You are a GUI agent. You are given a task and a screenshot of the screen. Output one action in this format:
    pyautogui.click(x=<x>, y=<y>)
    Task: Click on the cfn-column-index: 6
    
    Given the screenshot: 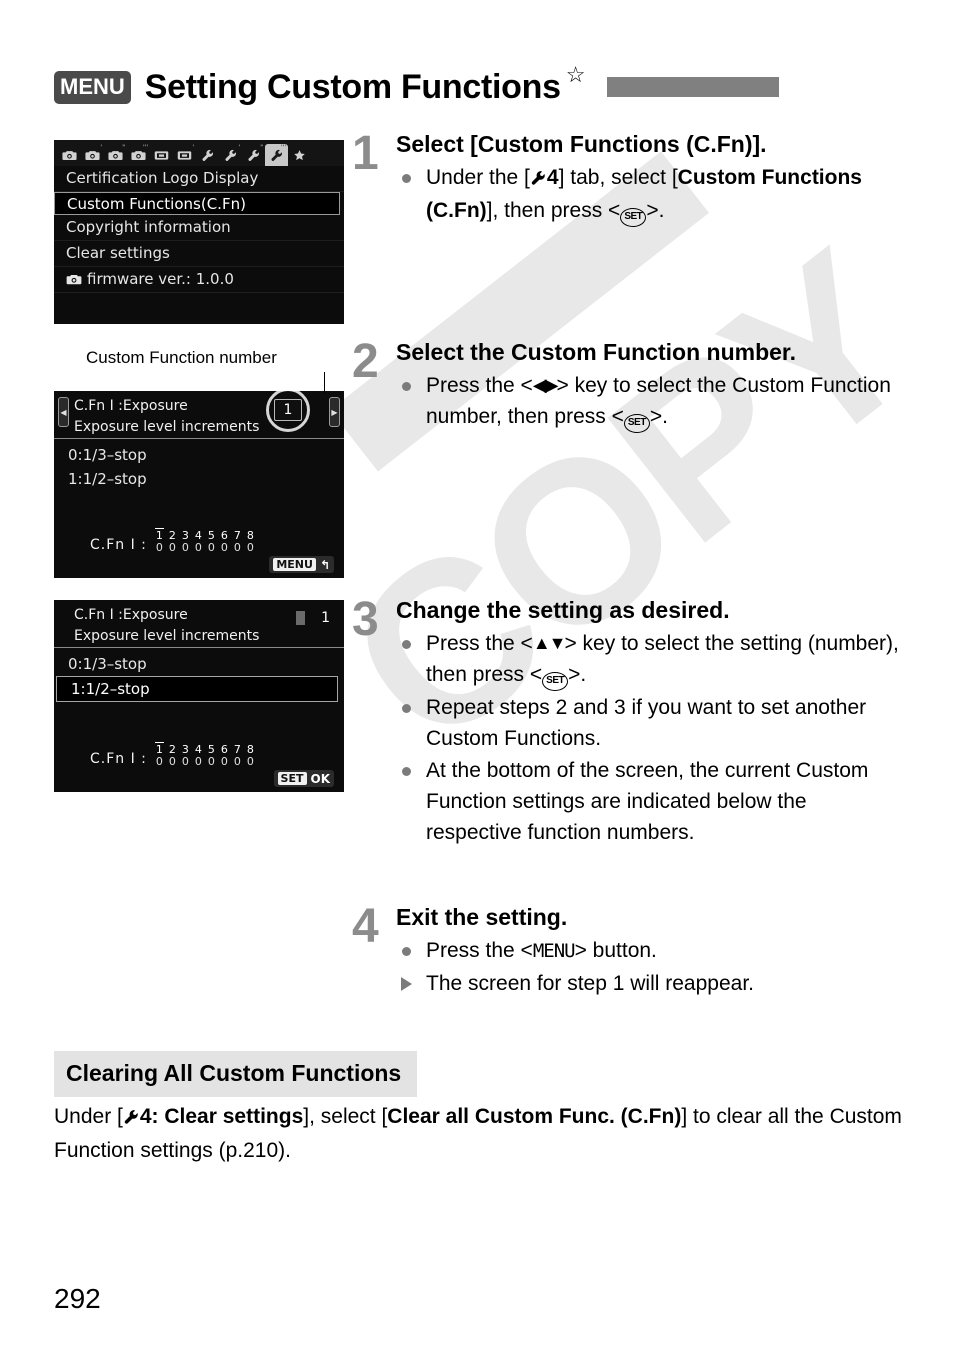 What is the action you would take?
    pyautogui.click(x=224, y=749)
    